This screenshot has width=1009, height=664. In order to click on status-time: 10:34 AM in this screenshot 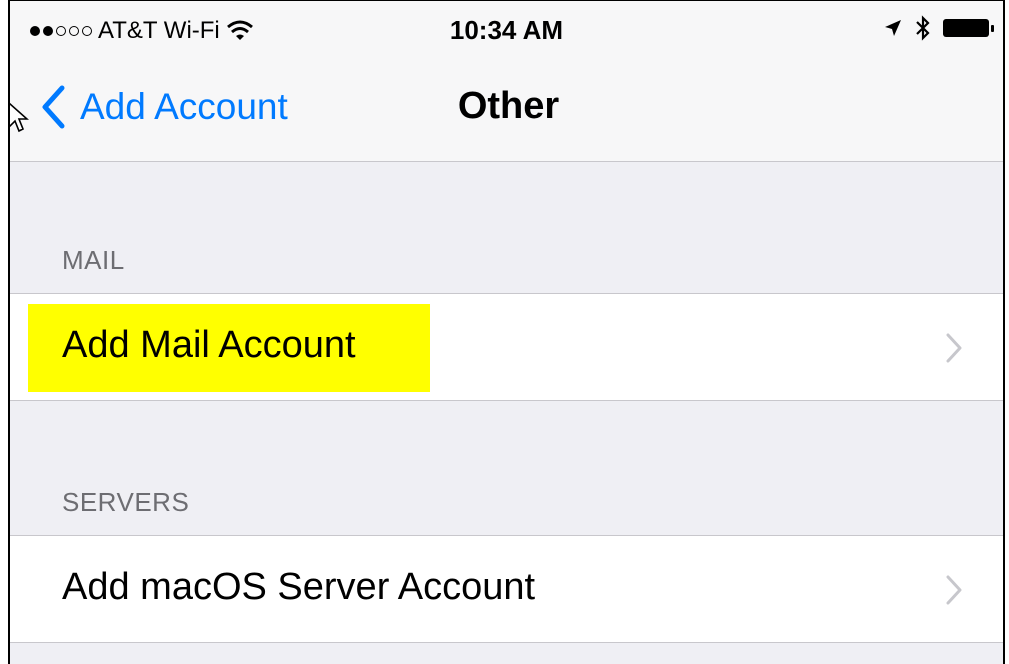, I will do `click(506, 30)`.